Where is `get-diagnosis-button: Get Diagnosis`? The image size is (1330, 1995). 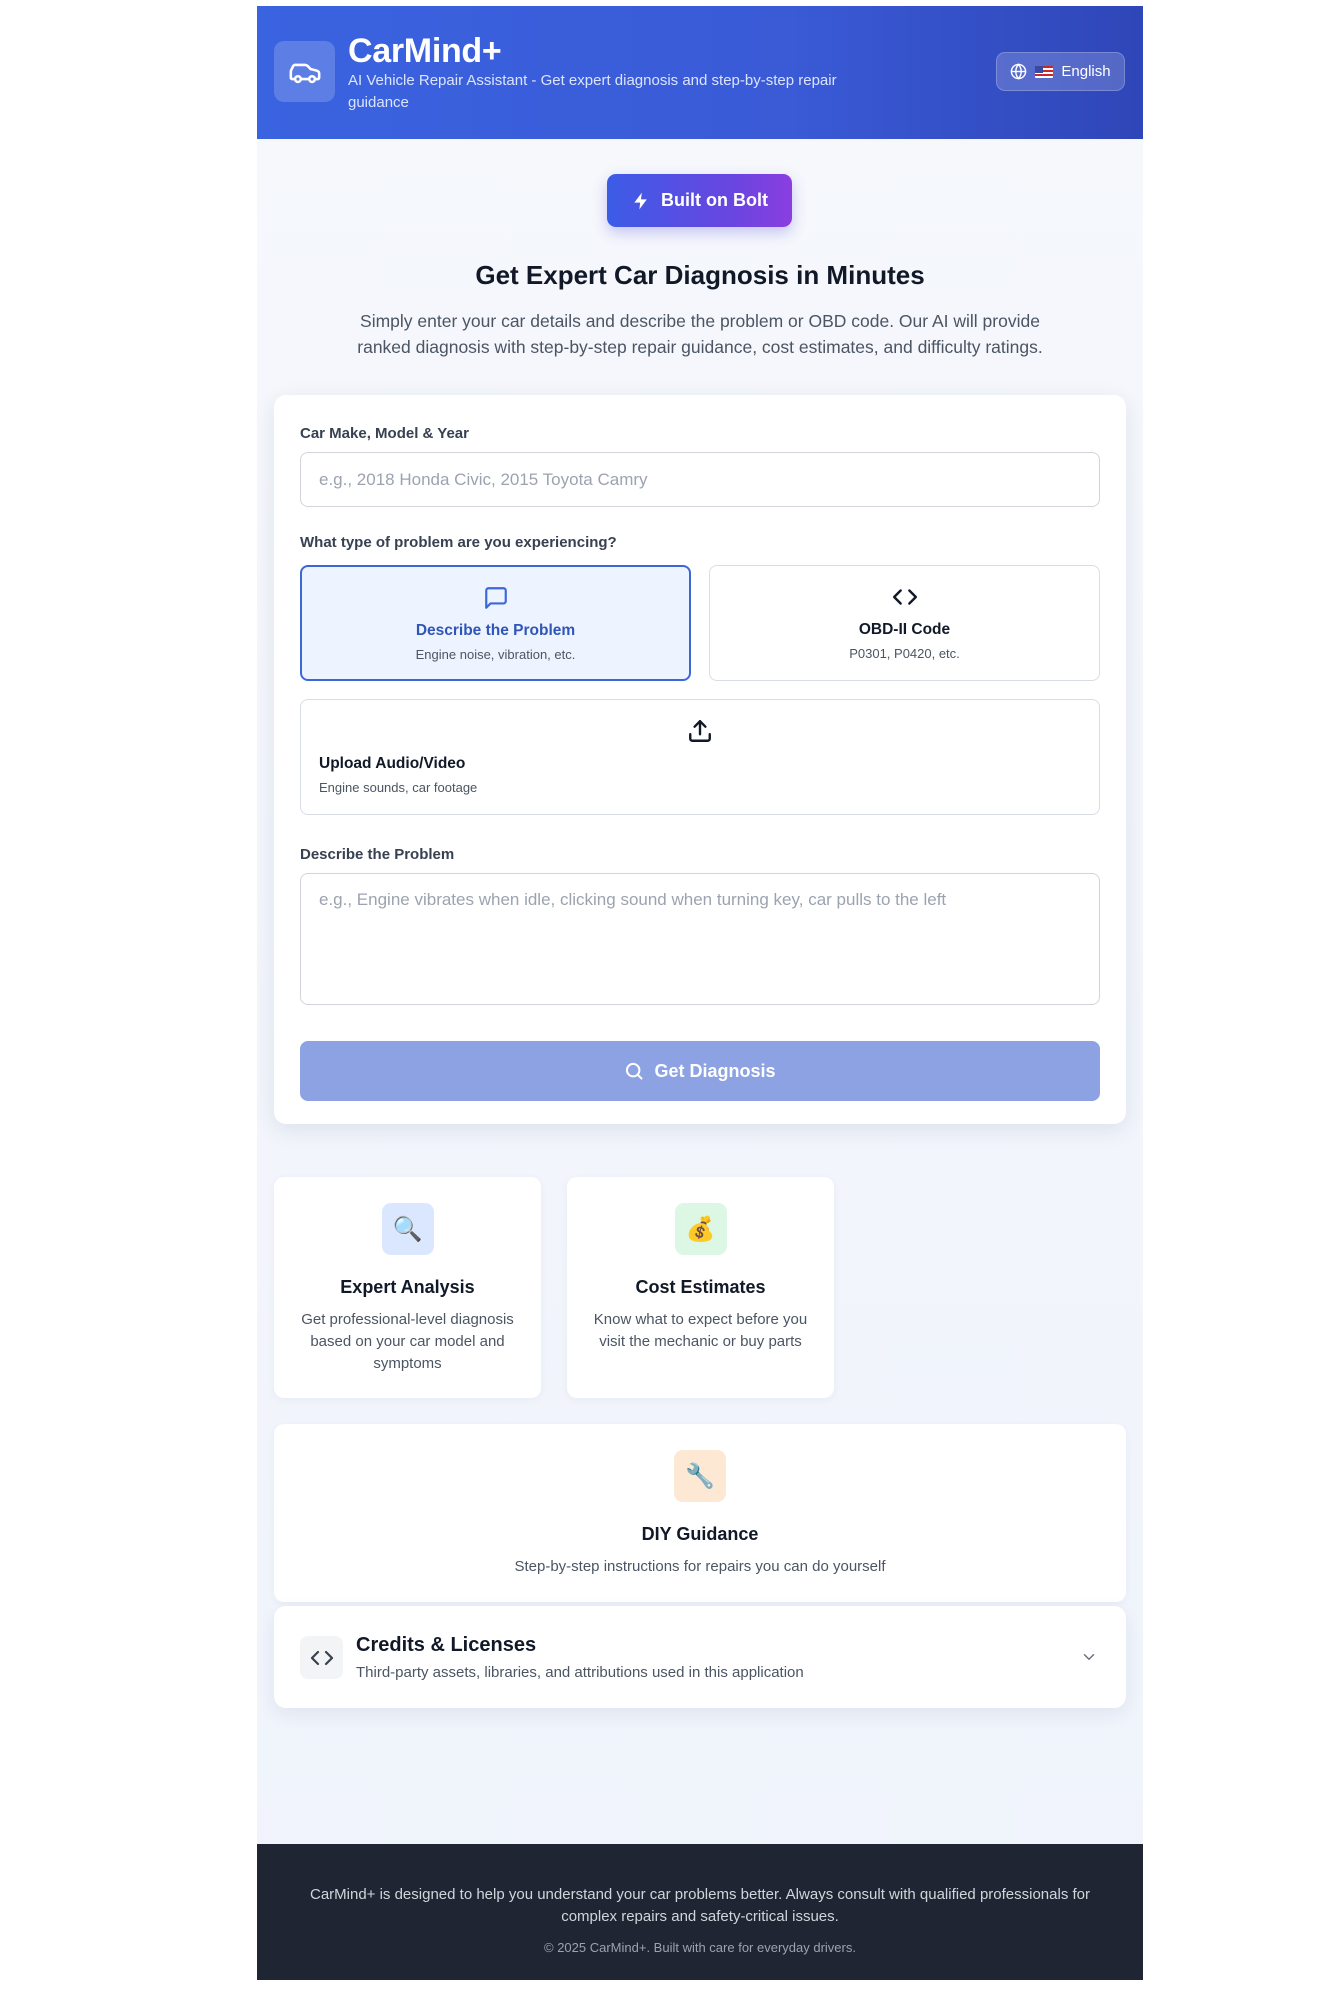
get-diagnosis-button: Get Diagnosis is located at coordinates (700, 1071).